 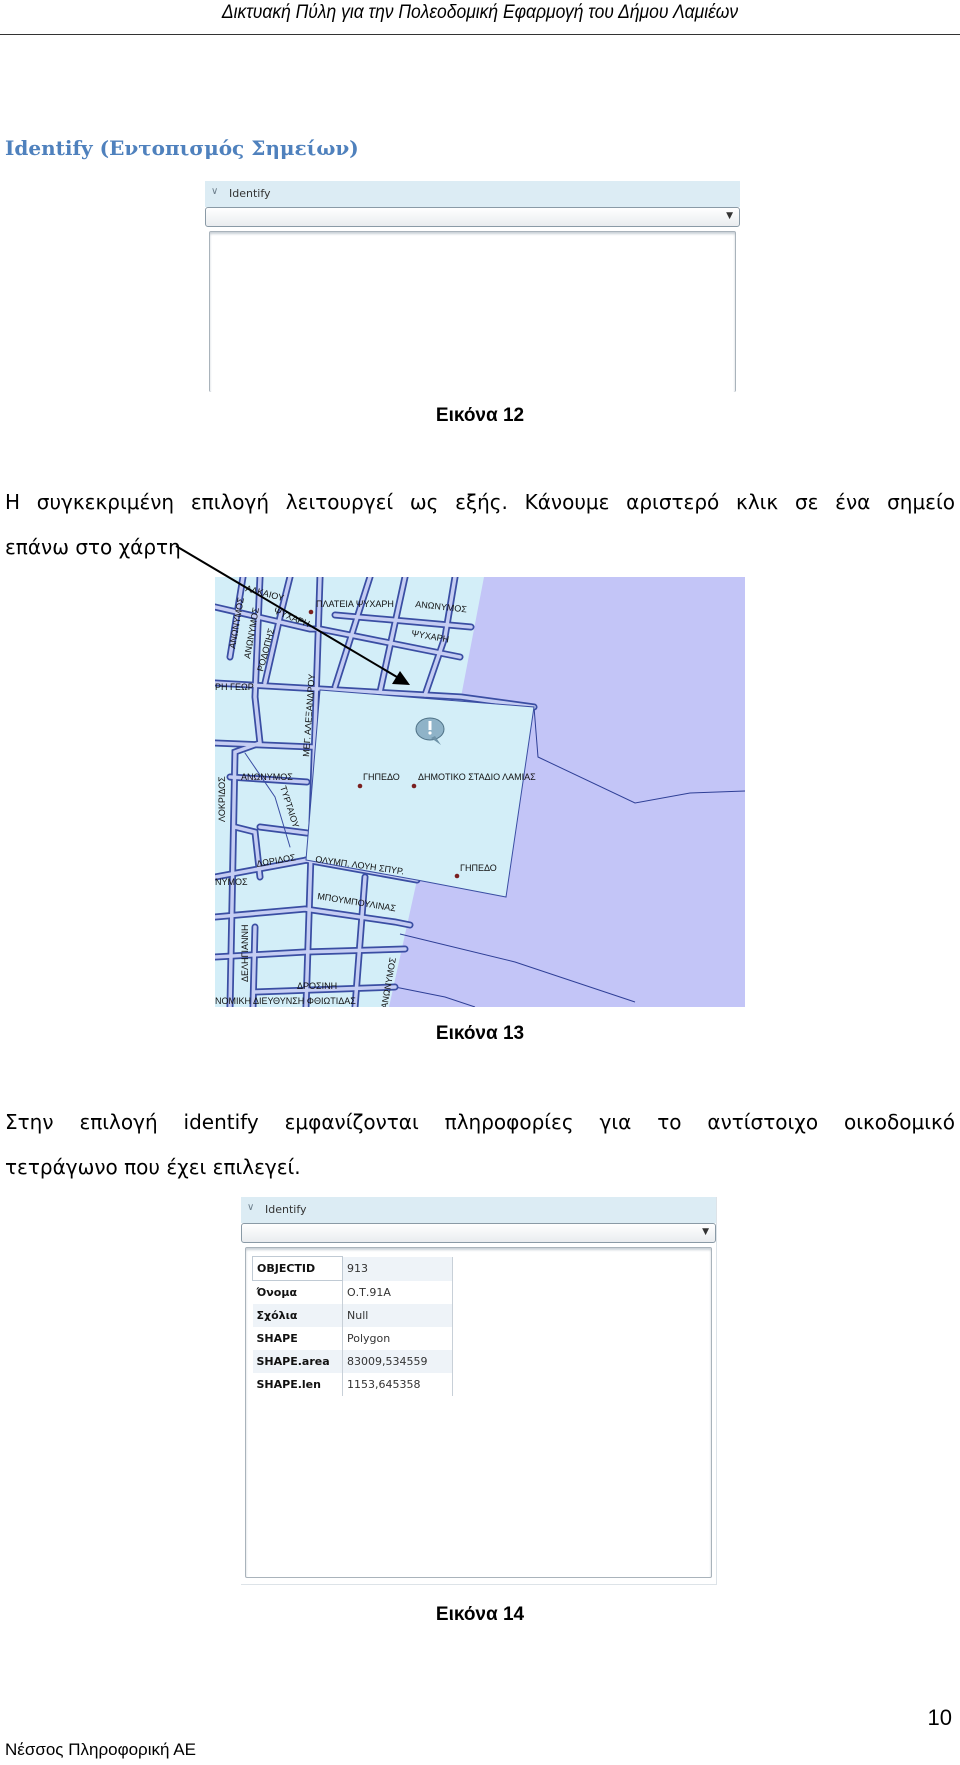 I want to click on map-label: ΔΕΛΗΓΙΑΝΝΗ, so click(x=245, y=954).